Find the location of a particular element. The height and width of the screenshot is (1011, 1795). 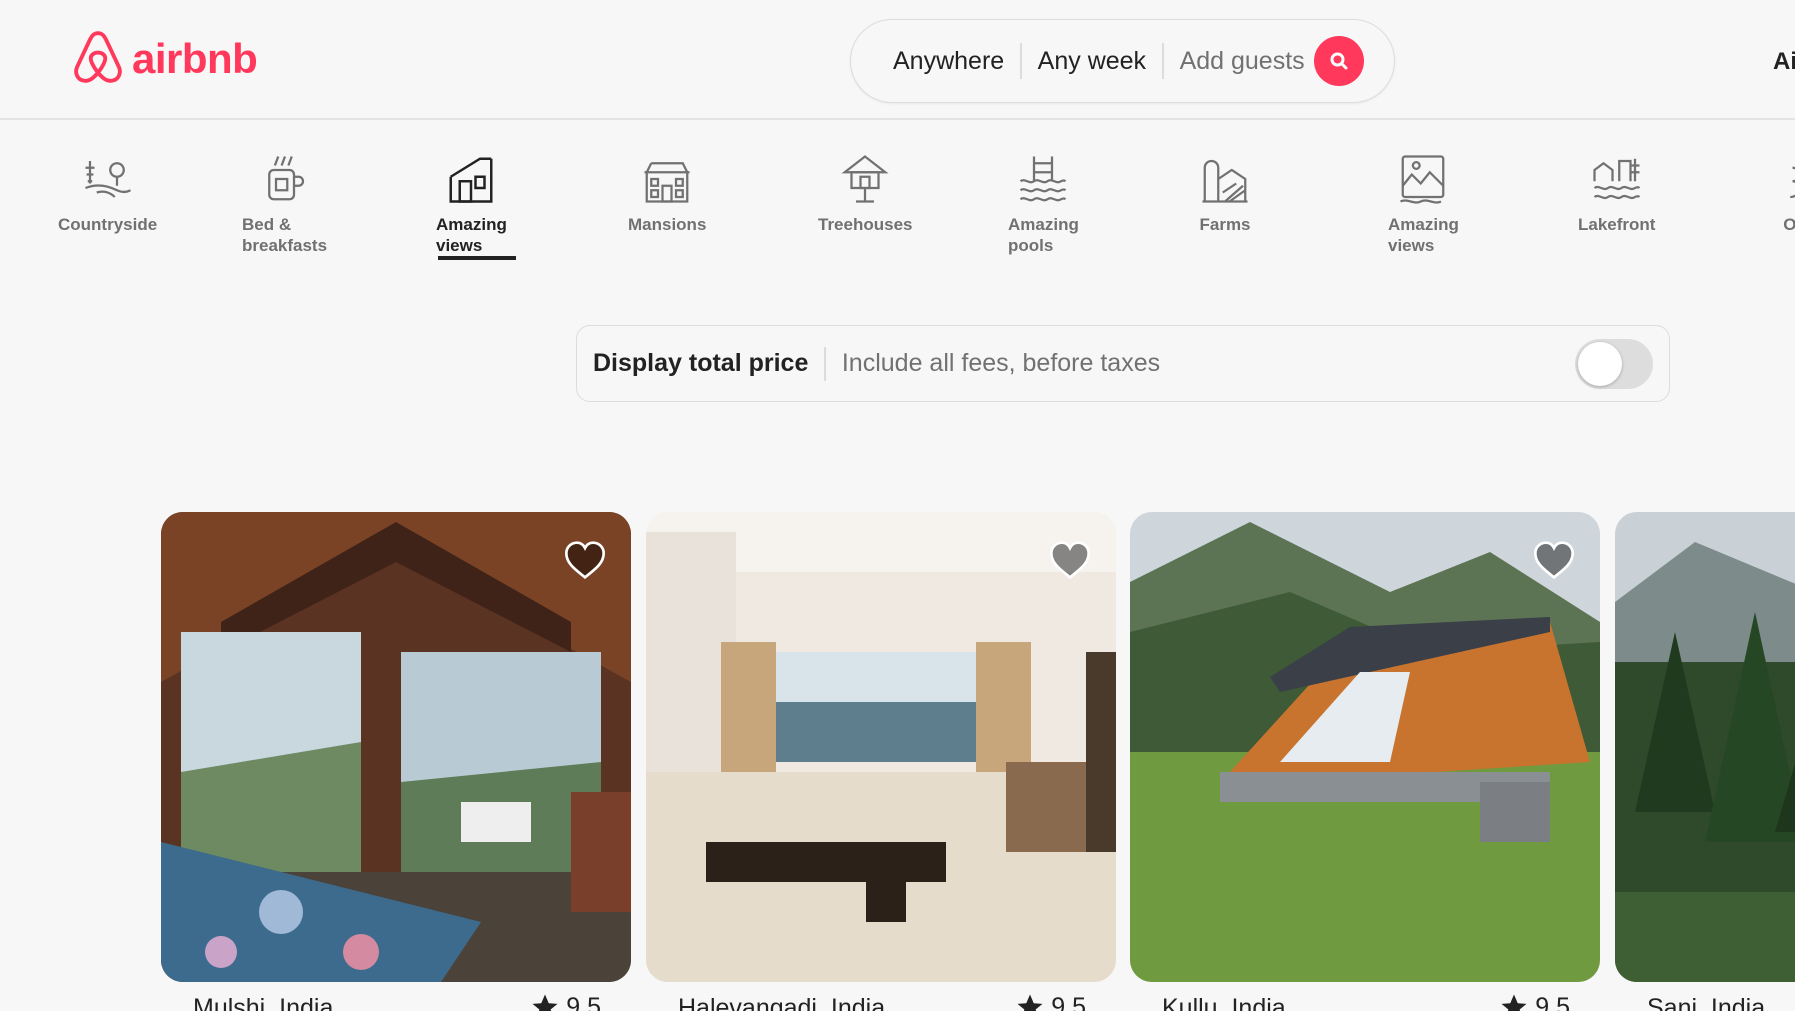

pool-icon is located at coordinates (1043, 179).